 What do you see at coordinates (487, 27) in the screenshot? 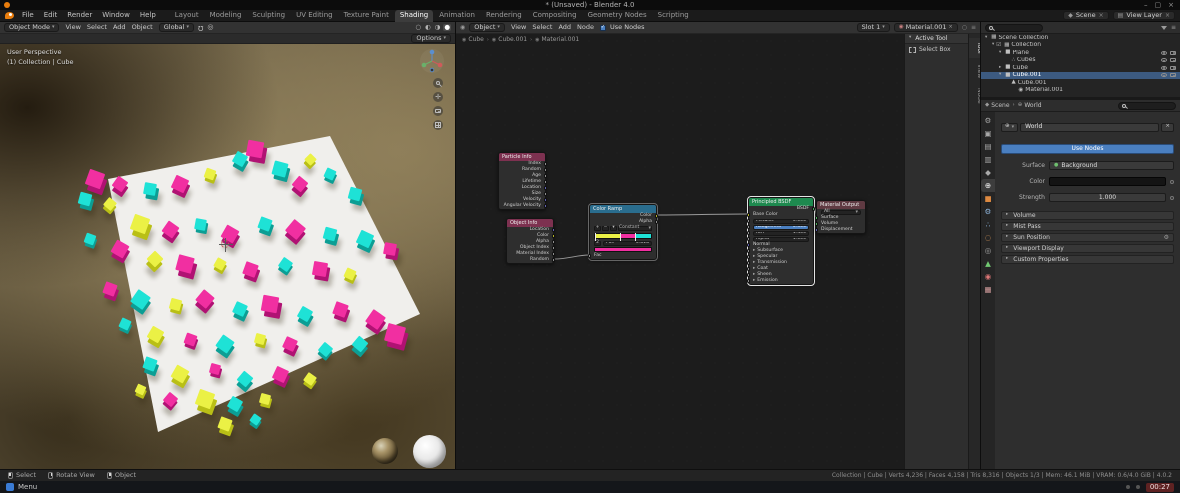
I see `shader-type-dropdown: Object ▾` at bounding box center [487, 27].